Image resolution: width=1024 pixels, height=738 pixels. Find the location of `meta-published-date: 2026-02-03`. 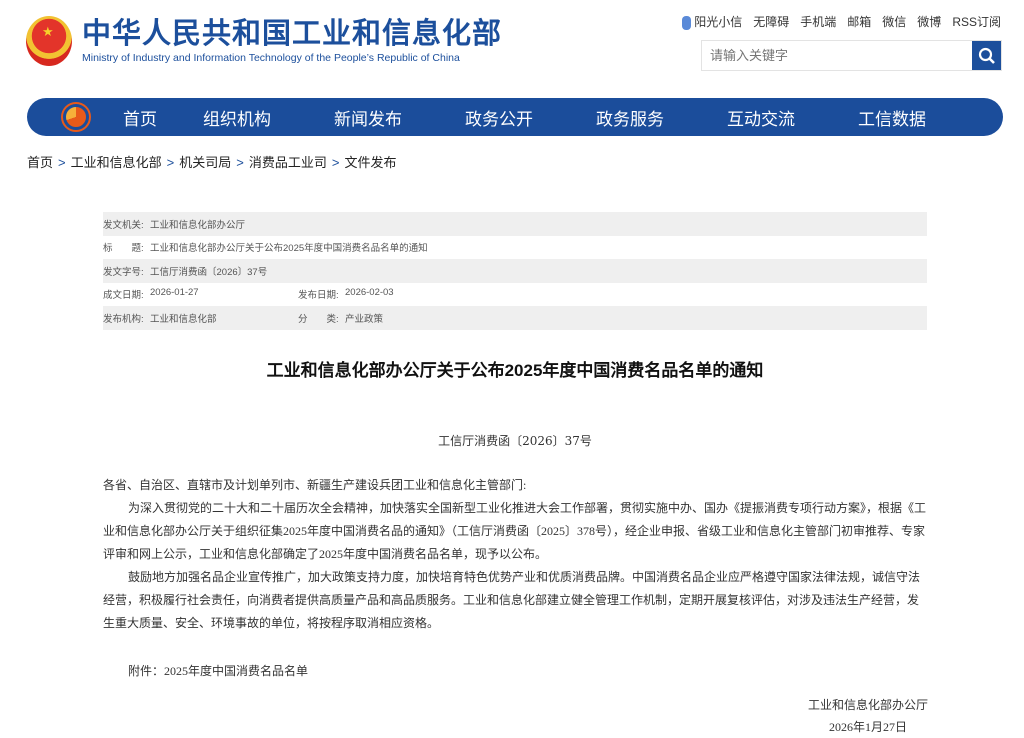

meta-published-date: 2026-02-03 is located at coordinates (369, 293).